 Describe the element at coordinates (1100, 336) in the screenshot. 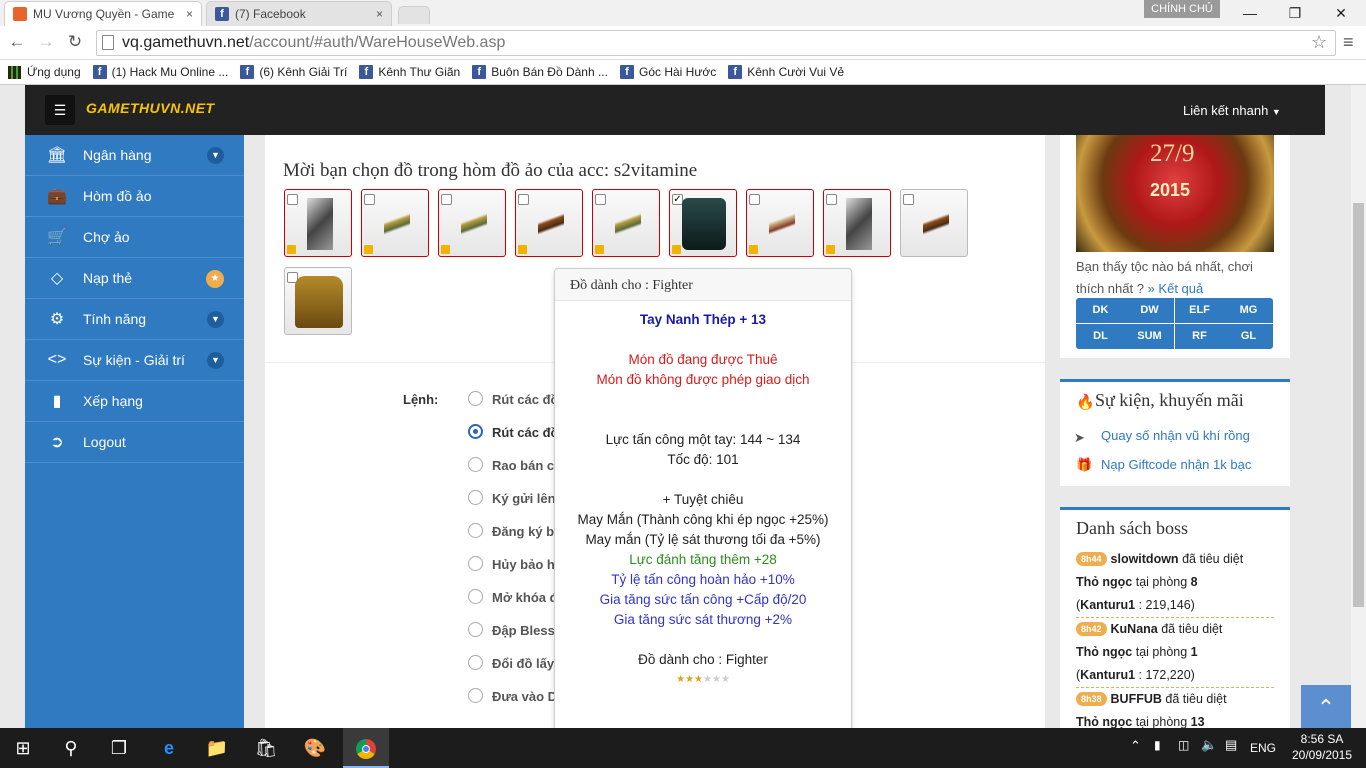

I see `class-button-dl: DL` at that location.